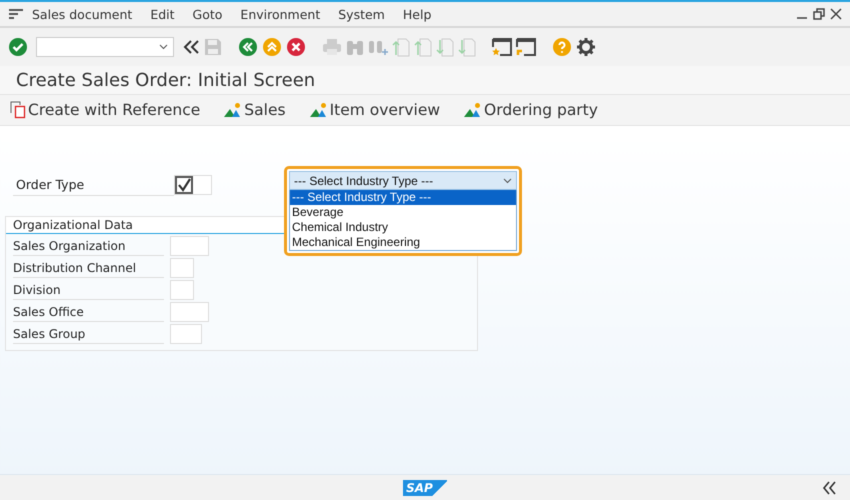 The width and height of the screenshot is (850, 500). Describe the element at coordinates (332, 47) in the screenshot. I see `print-icon` at that location.